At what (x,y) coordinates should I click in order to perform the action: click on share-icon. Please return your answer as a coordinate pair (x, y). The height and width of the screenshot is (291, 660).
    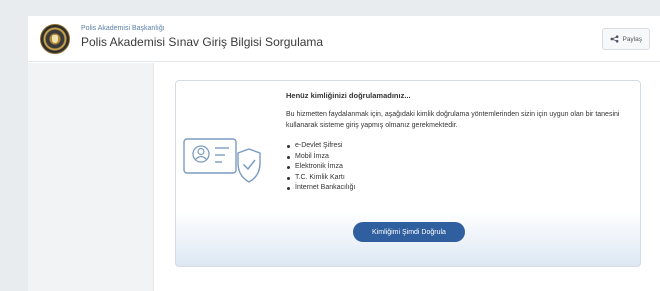
    Looking at the image, I should click on (615, 39).